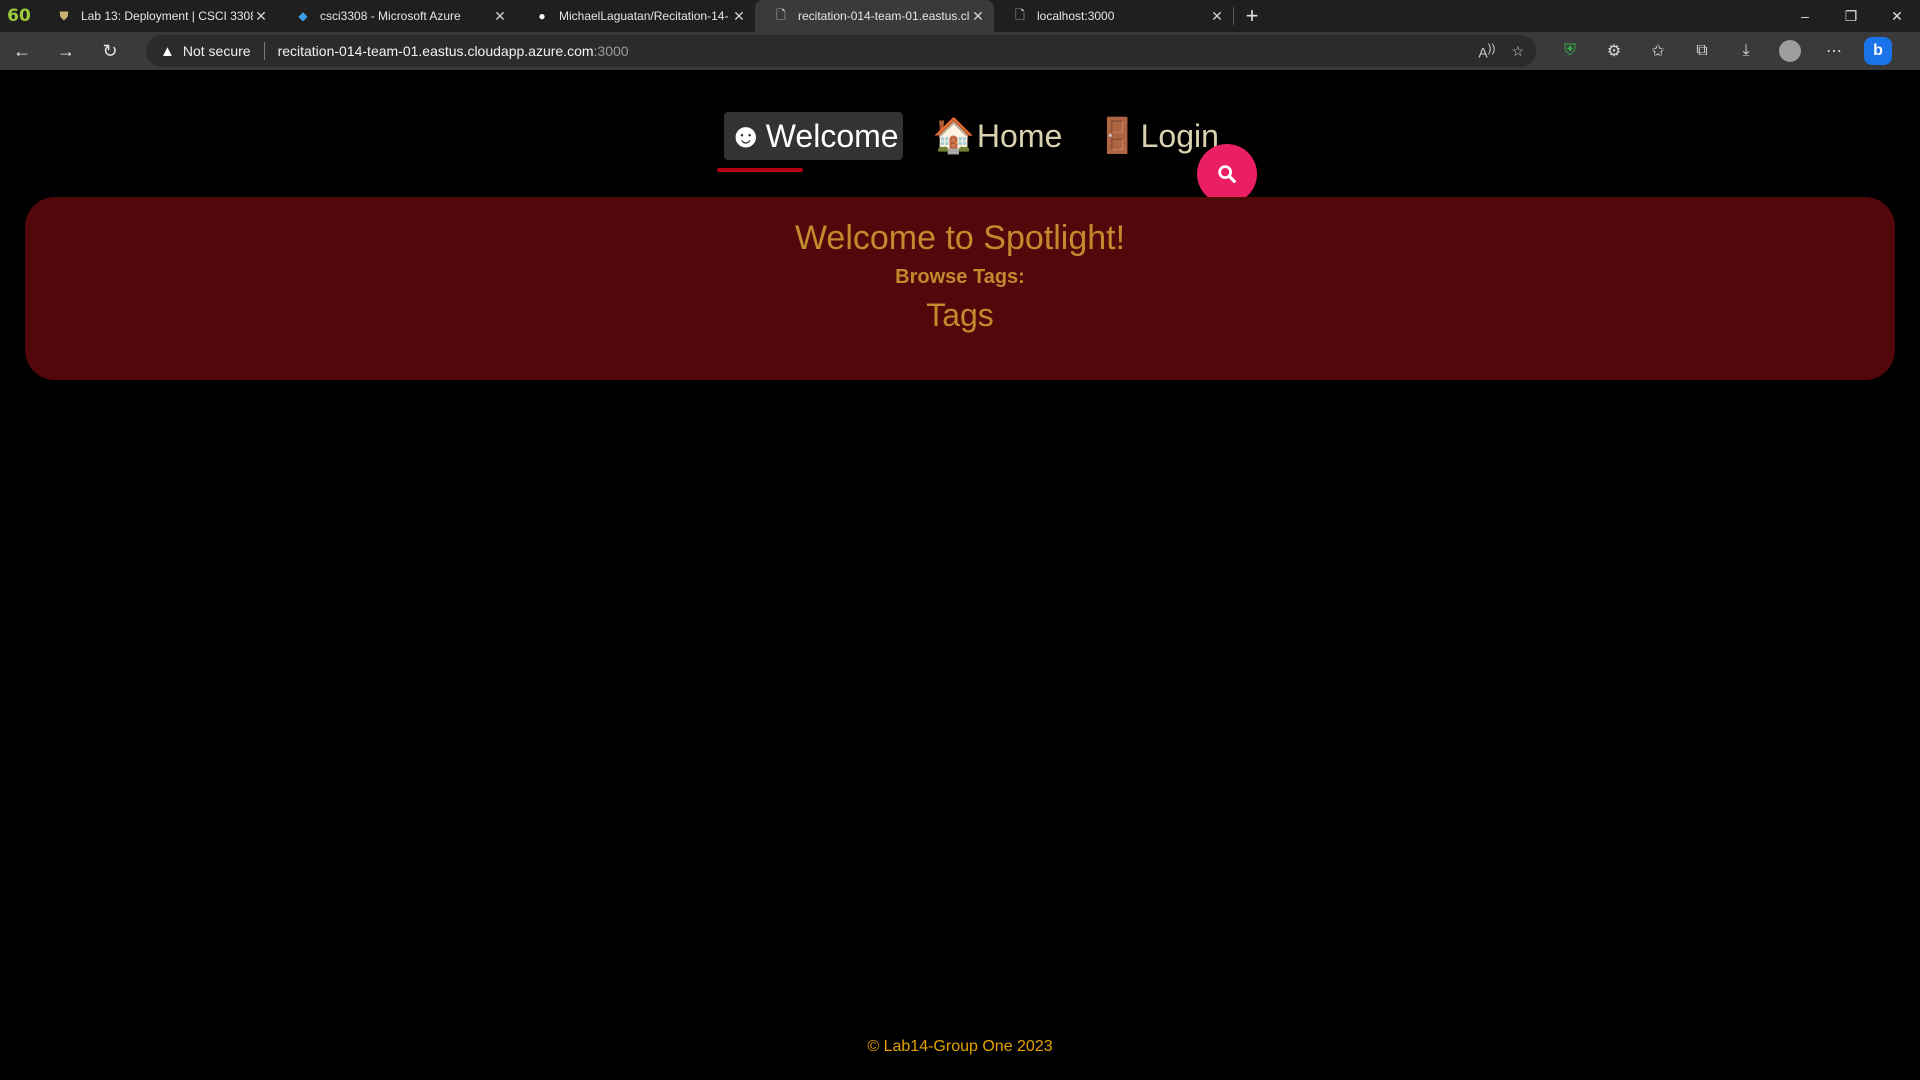 The height and width of the screenshot is (1080, 1920). Describe the element at coordinates (19, 16) in the screenshot. I see `app-icon: 60` at that location.